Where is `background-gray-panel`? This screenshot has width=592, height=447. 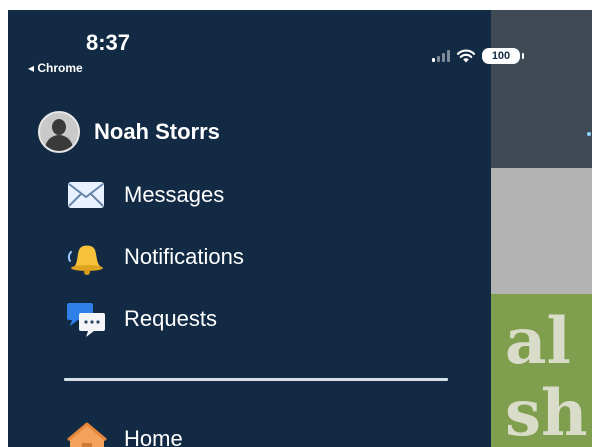 background-gray-panel is located at coordinates (541, 231).